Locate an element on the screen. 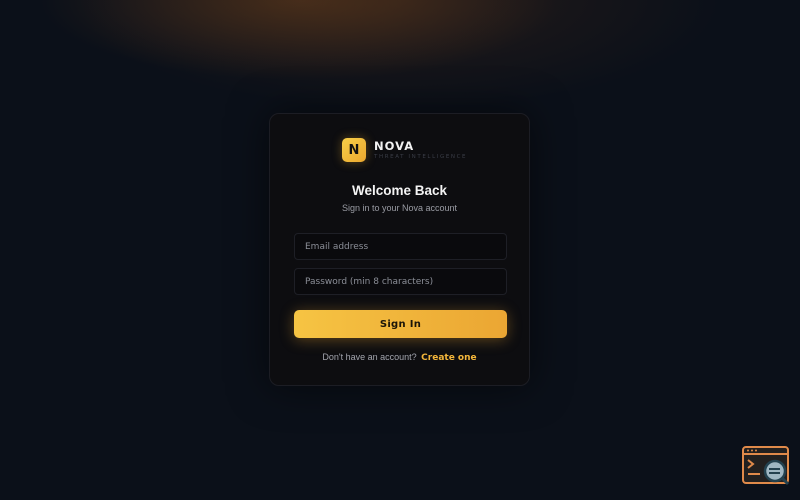 This screenshot has height=500, width=800. page-subtitle: Sign in to your Nova account is located at coordinates (399, 208).